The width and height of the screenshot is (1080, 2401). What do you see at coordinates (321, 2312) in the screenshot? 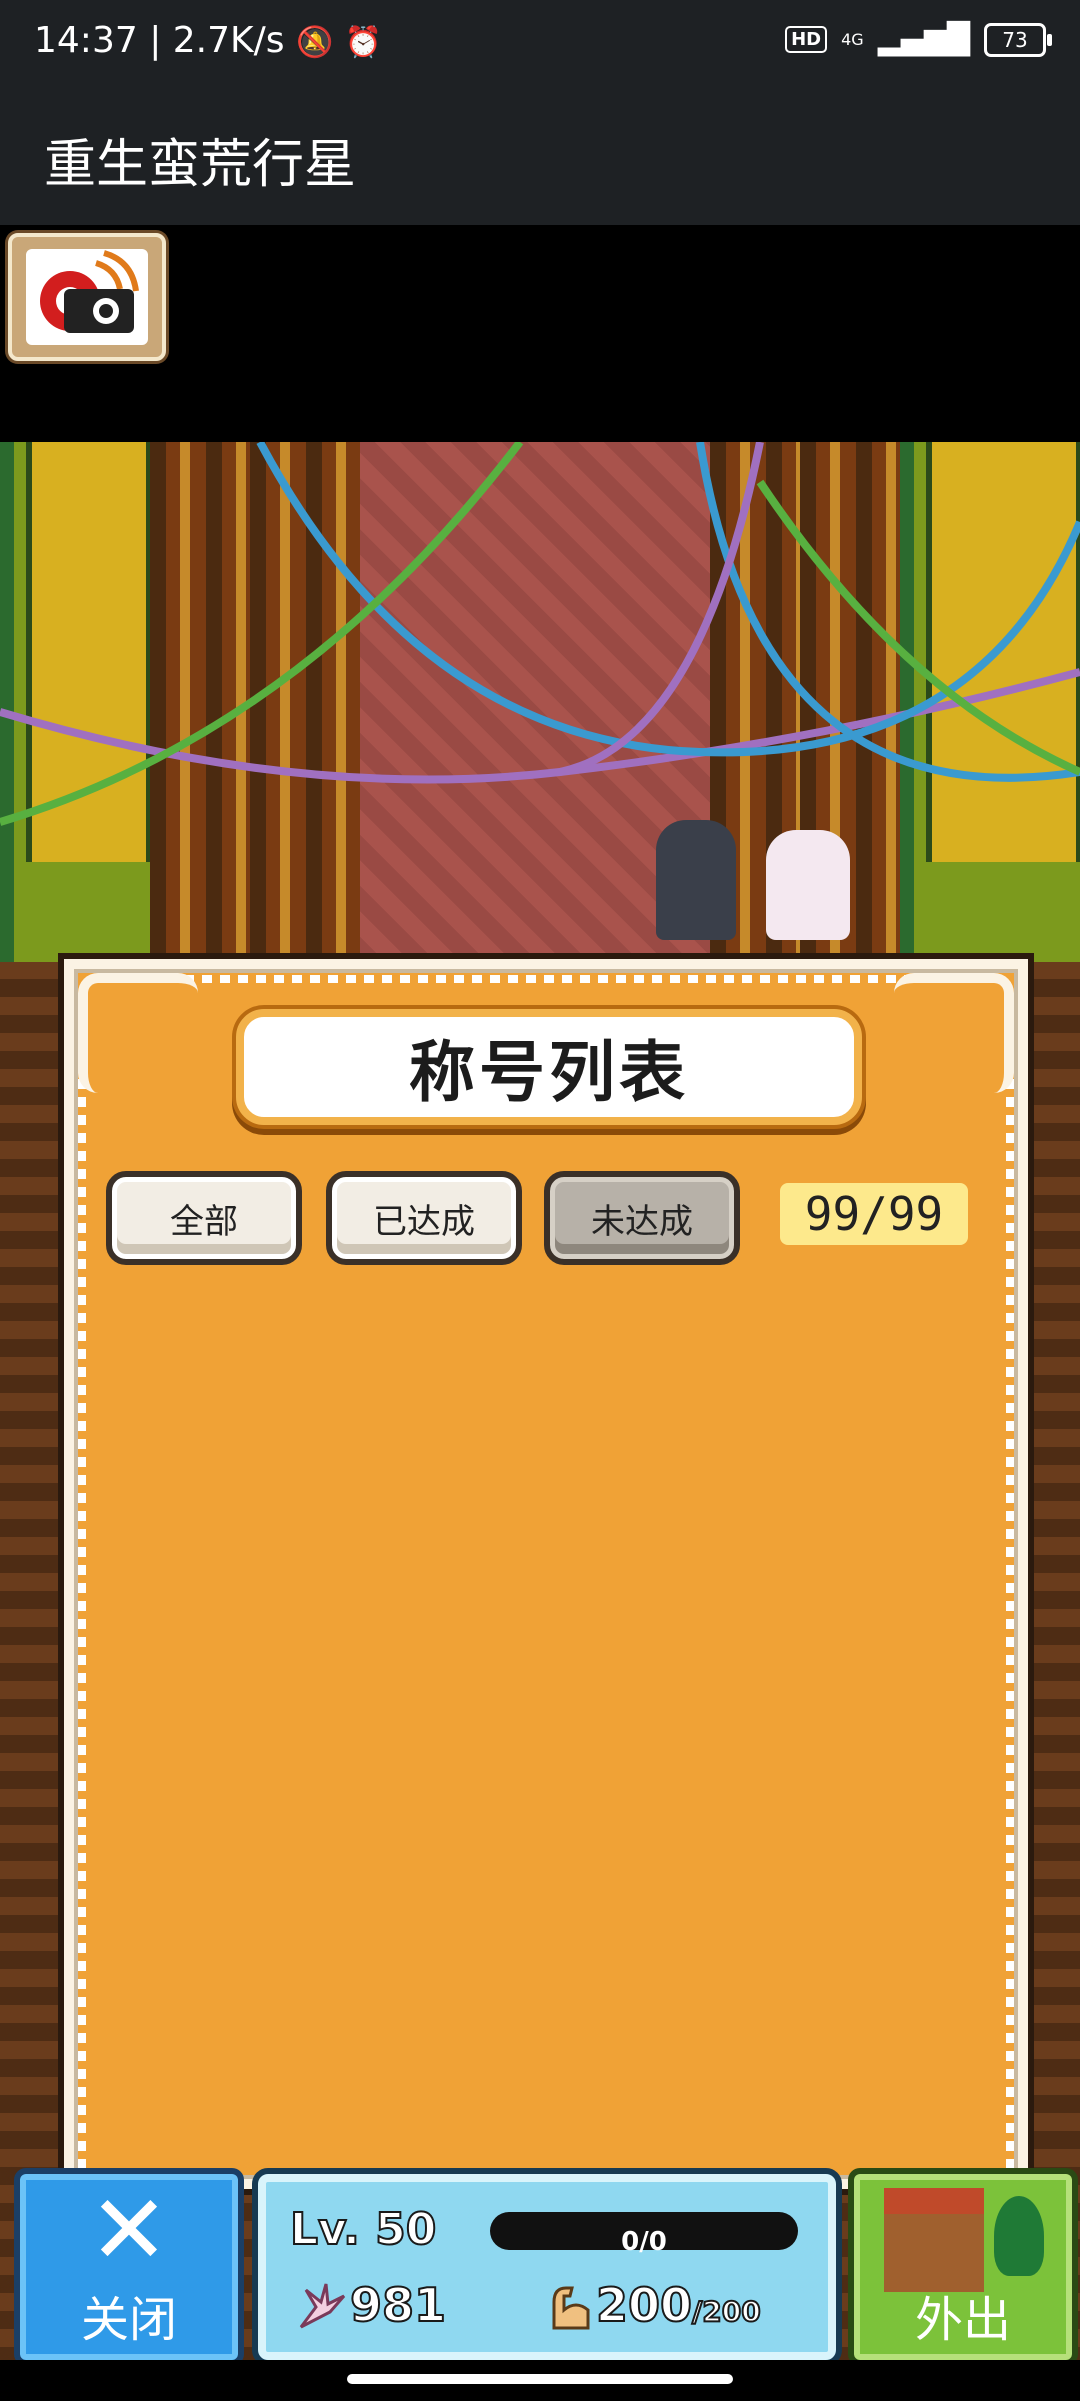
I see `claw-icon` at bounding box center [321, 2312].